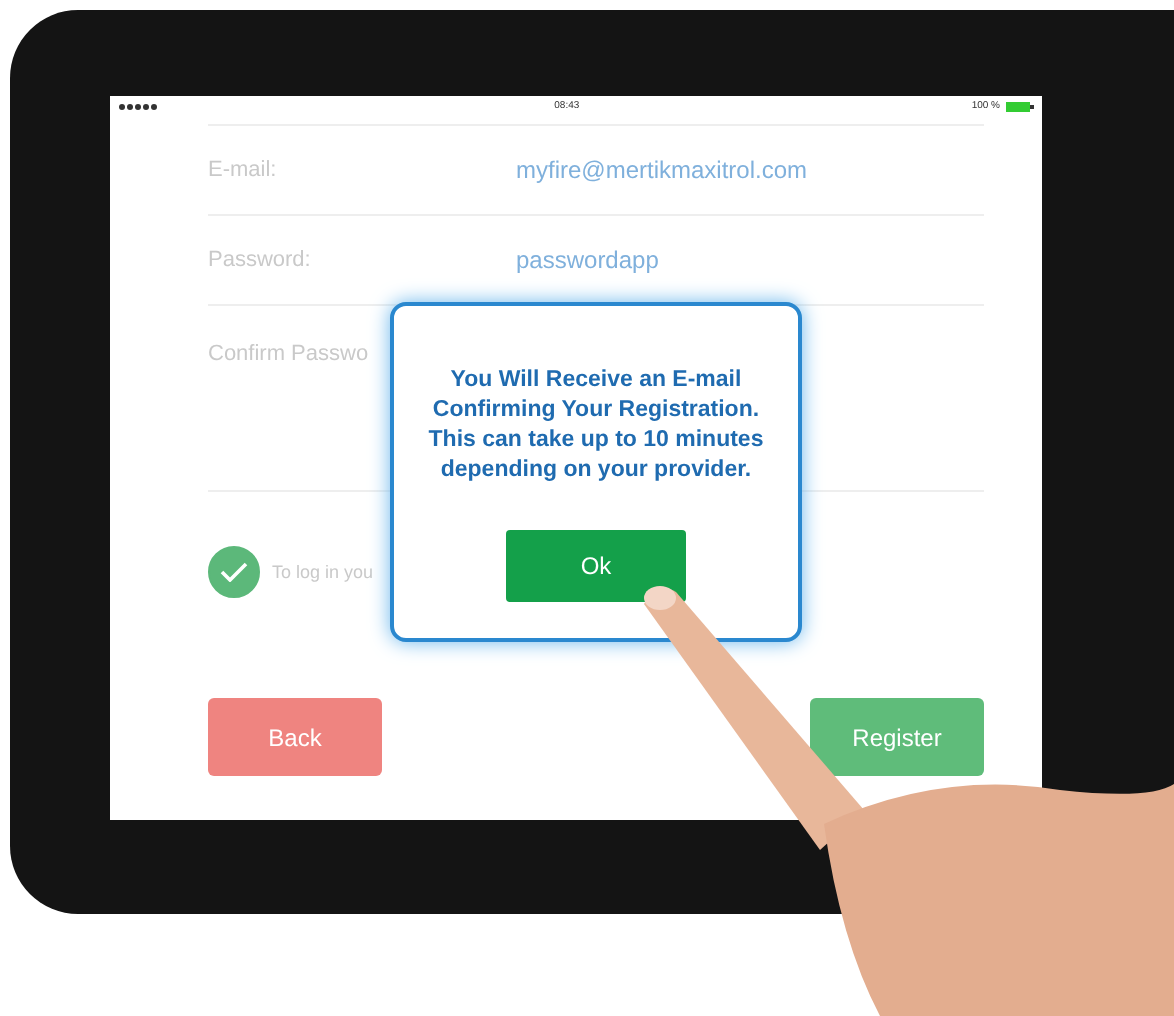 The image size is (1174, 1016). What do you see at coordinates (140, 106) in the screenshot?
I see `signal-icon` at bounding box center [140, 106].